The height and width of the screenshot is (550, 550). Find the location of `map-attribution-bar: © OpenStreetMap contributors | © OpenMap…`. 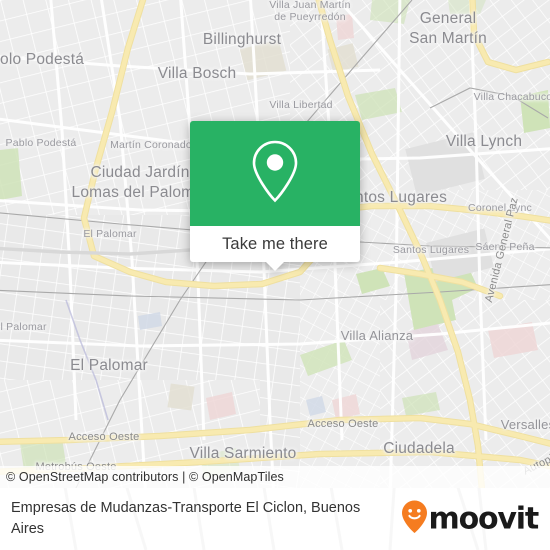

map-attribution-bar: © OpenStreetMap contributors | © OpenMap… is located at coordinates (275, 477).